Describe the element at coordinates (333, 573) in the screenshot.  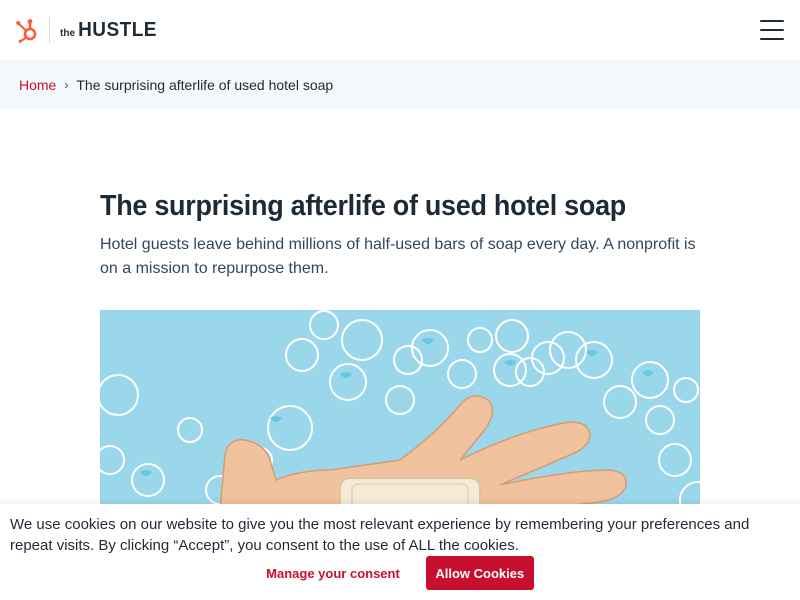
I see `manage-consent-button: Manage your consent` at that location.